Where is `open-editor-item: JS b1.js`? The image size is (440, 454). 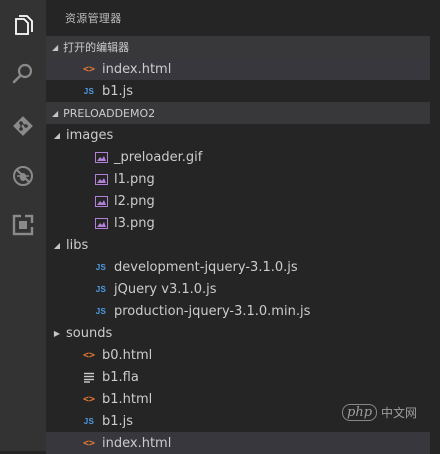 open-editor-item: JS b1.js is located at coordinates (238, 91).